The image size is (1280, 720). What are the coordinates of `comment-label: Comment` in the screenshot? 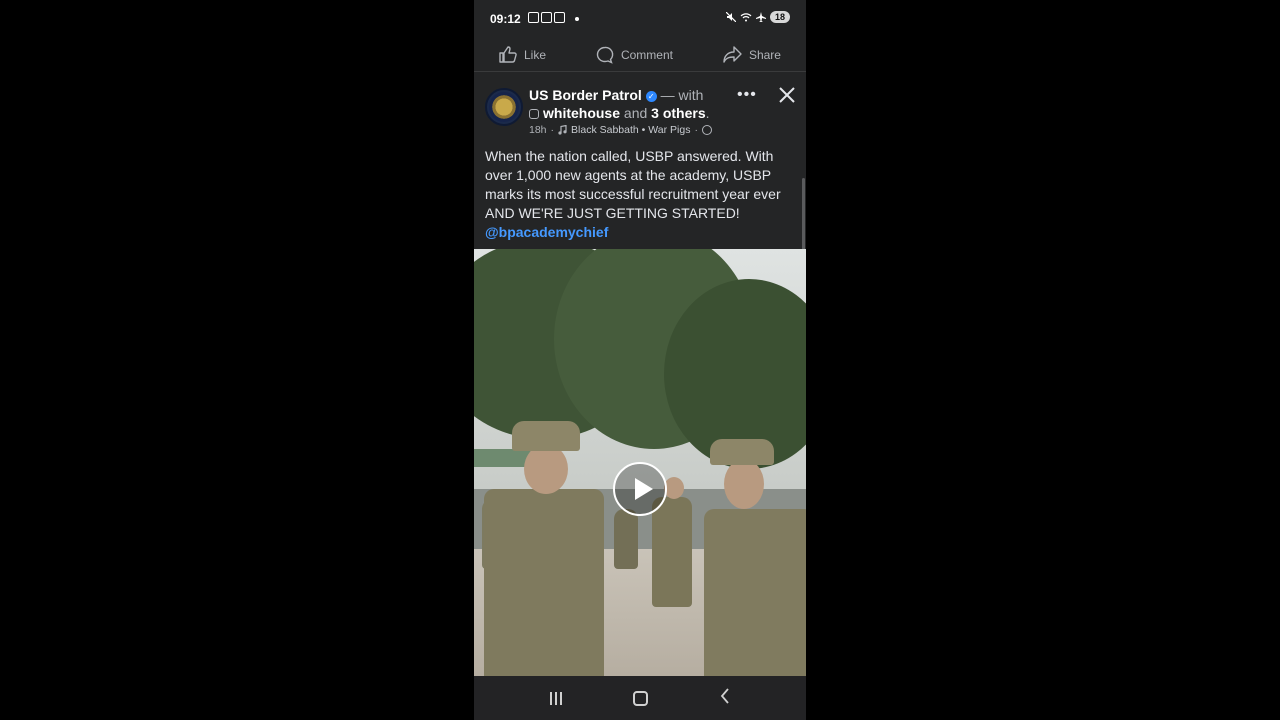 It's located at (646, 54).